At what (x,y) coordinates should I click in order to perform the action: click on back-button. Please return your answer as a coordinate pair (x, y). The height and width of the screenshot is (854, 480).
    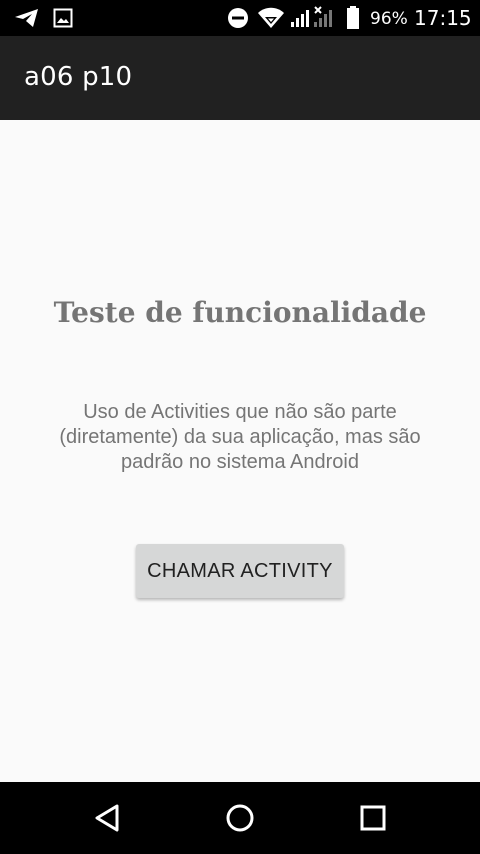
    Looking at the image, I should click on (107, 818).